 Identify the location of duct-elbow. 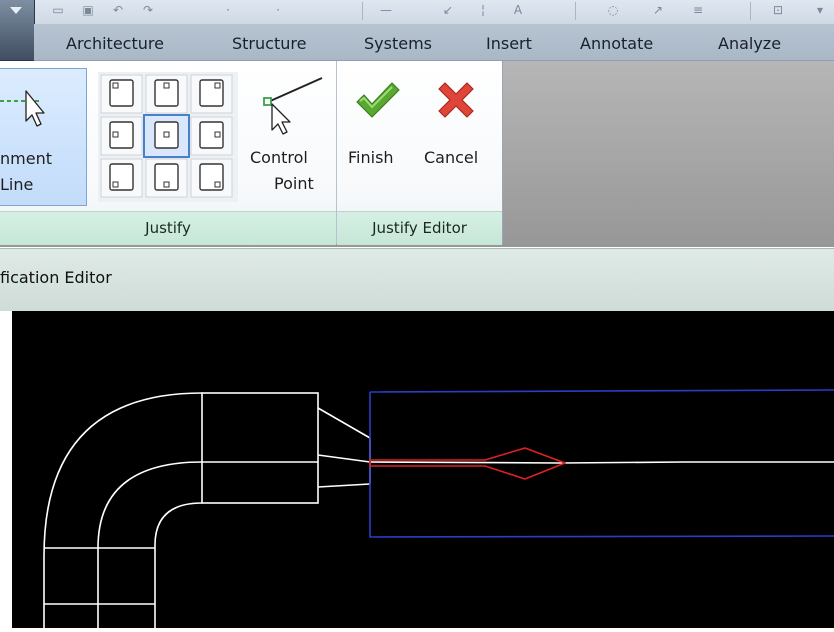
(123, 510).